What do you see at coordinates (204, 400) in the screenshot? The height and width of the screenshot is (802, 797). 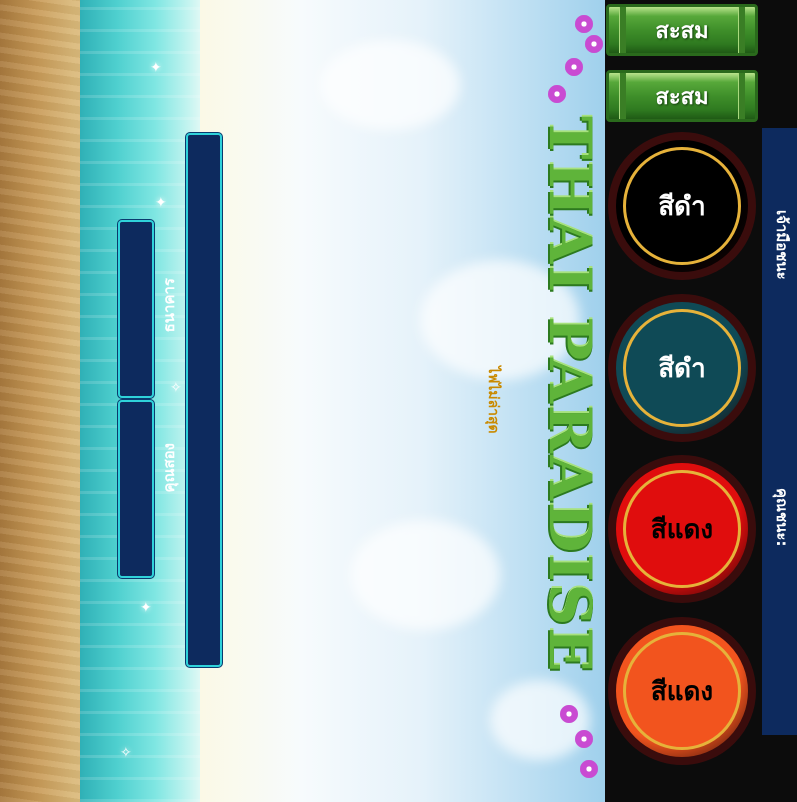 I see `balance-display` at bounding box center [204, 400].